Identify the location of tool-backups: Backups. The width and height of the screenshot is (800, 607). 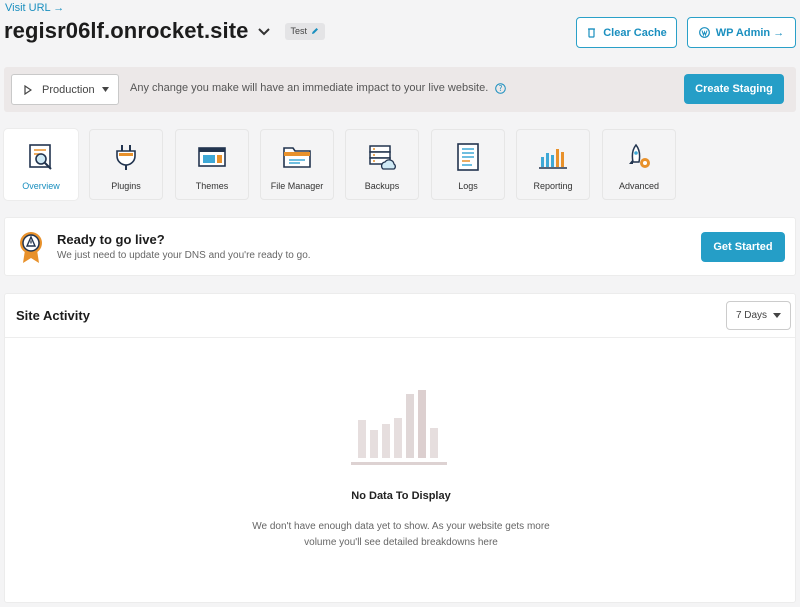
(382, 164).